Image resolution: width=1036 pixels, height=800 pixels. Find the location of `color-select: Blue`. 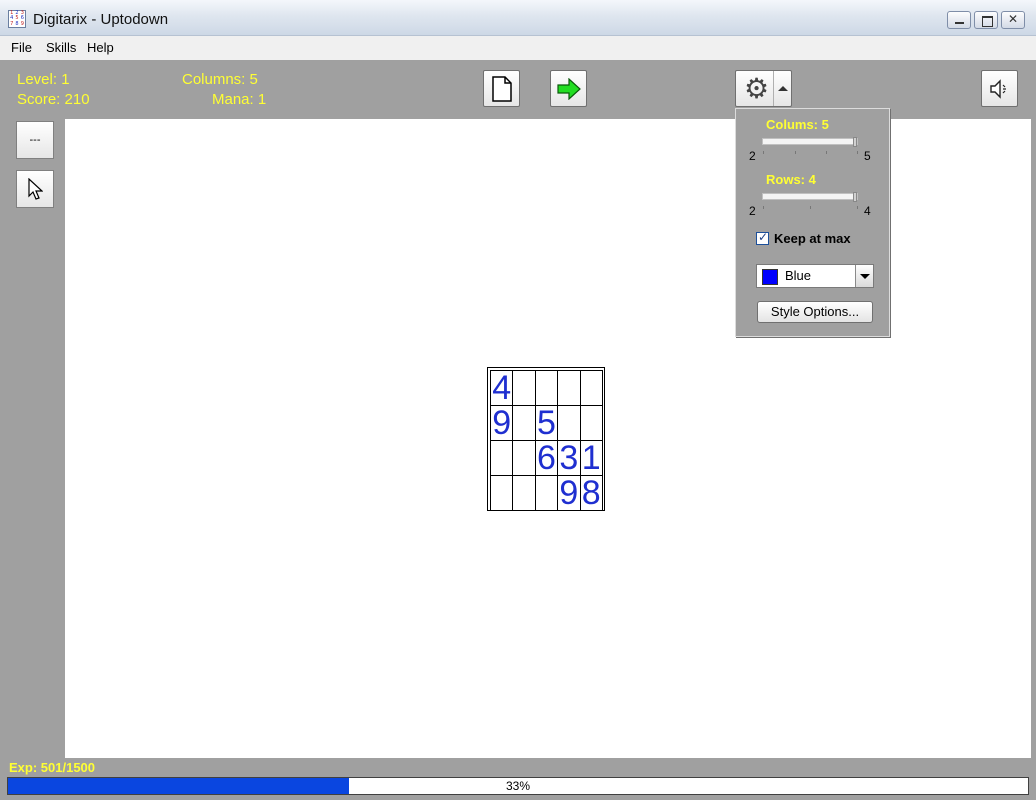

color-select: Blue is located at coordinates (815, 276).